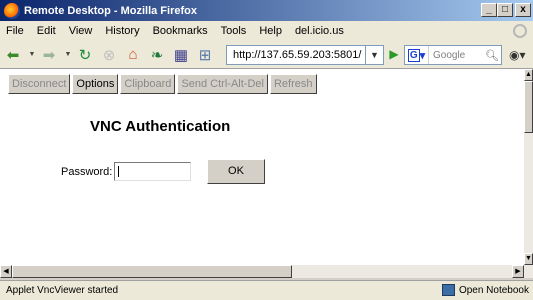 This screenshot has height=300, width=533. I want to click on go-arrow-icon: ▶, so click(394, 55).